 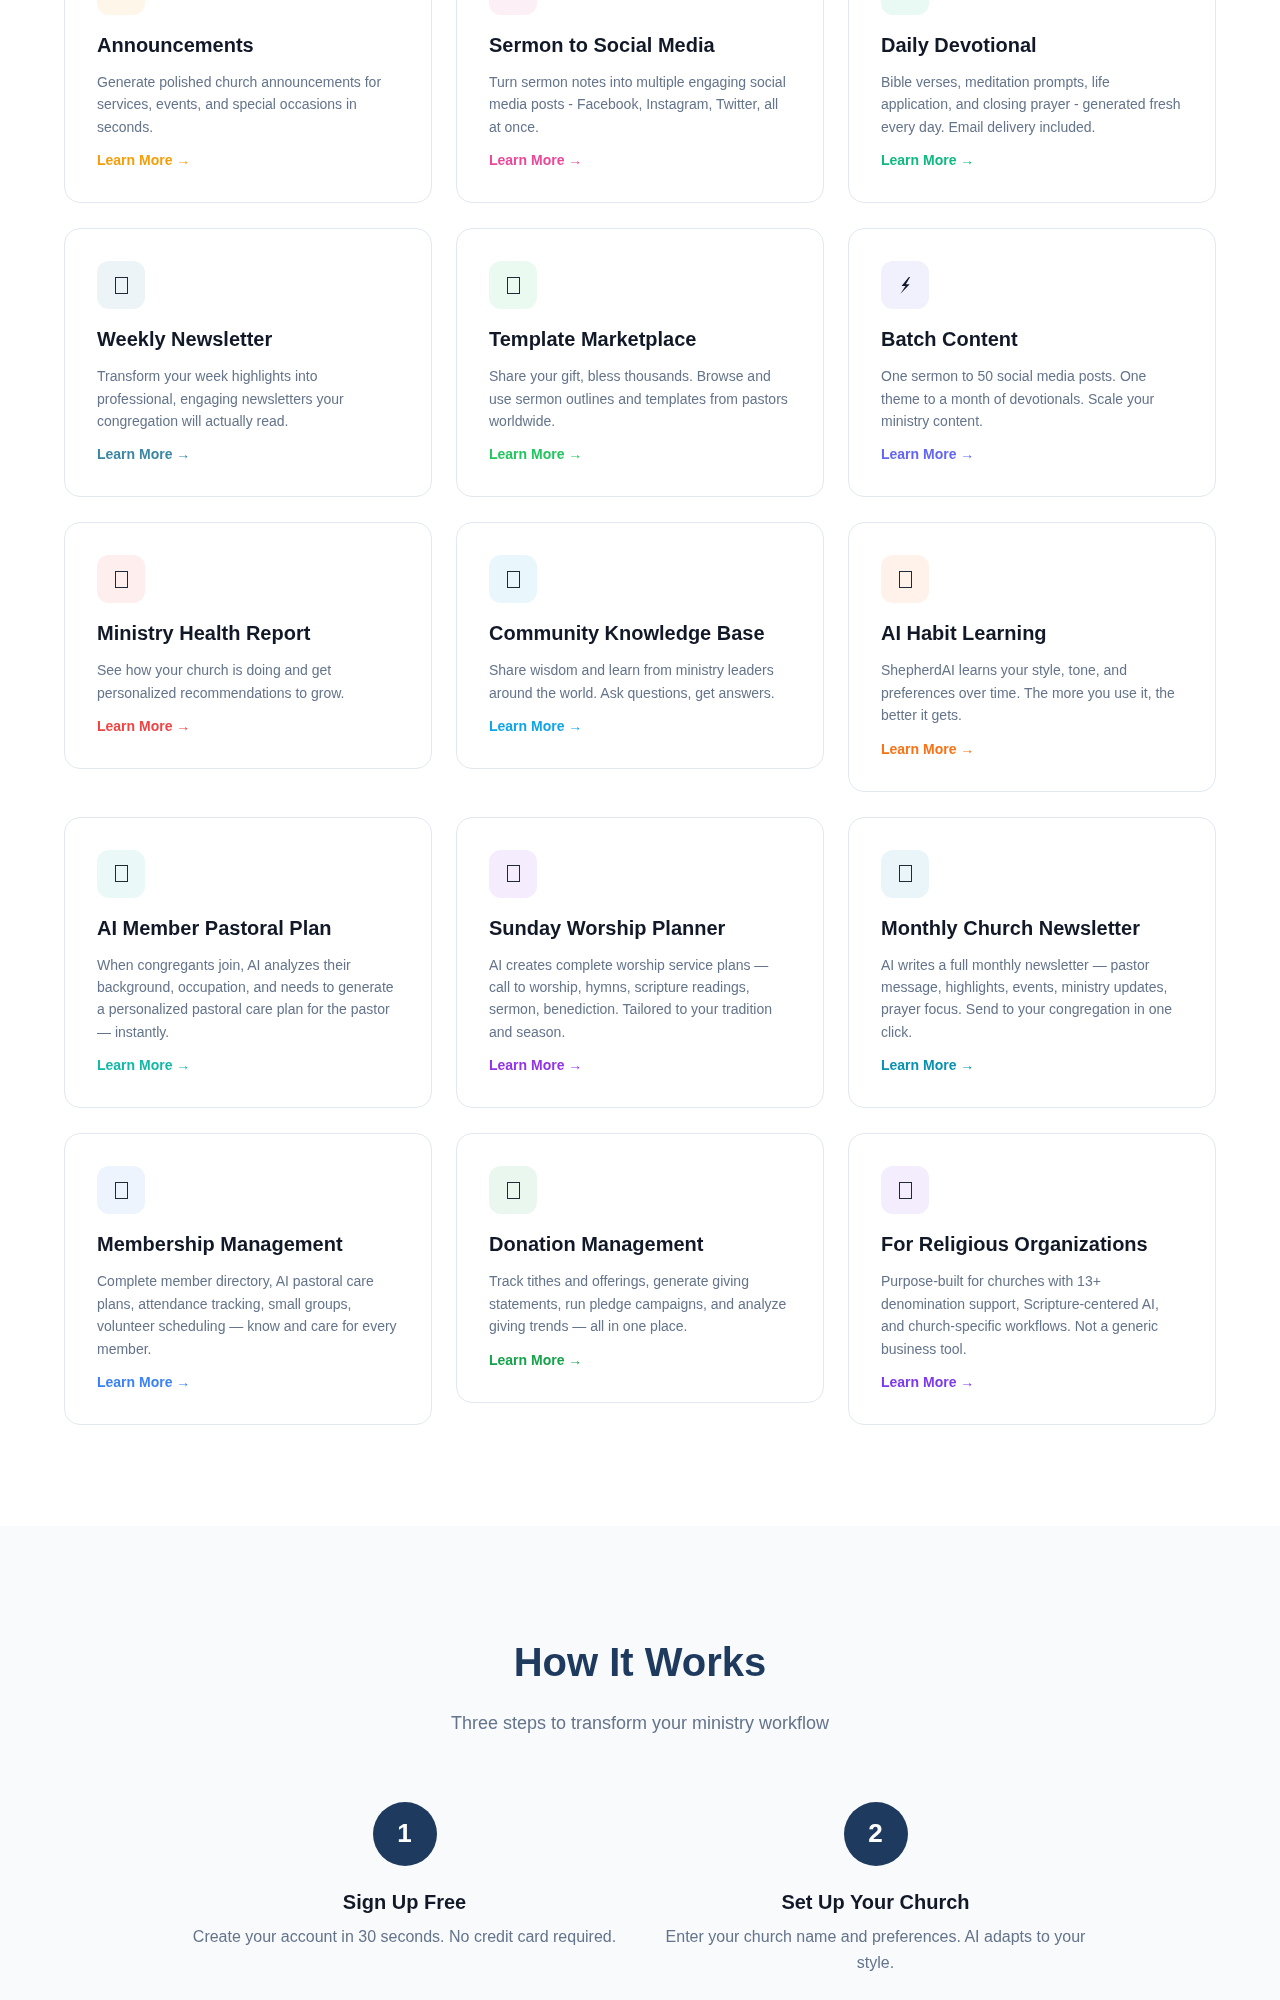 What do you see at coordinates (1027, 998) in the screenshot?
I see `card-description: AI writes a full monthly newsletter — pastor message, highlights, events, ministry updates, prayer focus. Send to your congregation in one click.` at bounding box center [1027, 998].